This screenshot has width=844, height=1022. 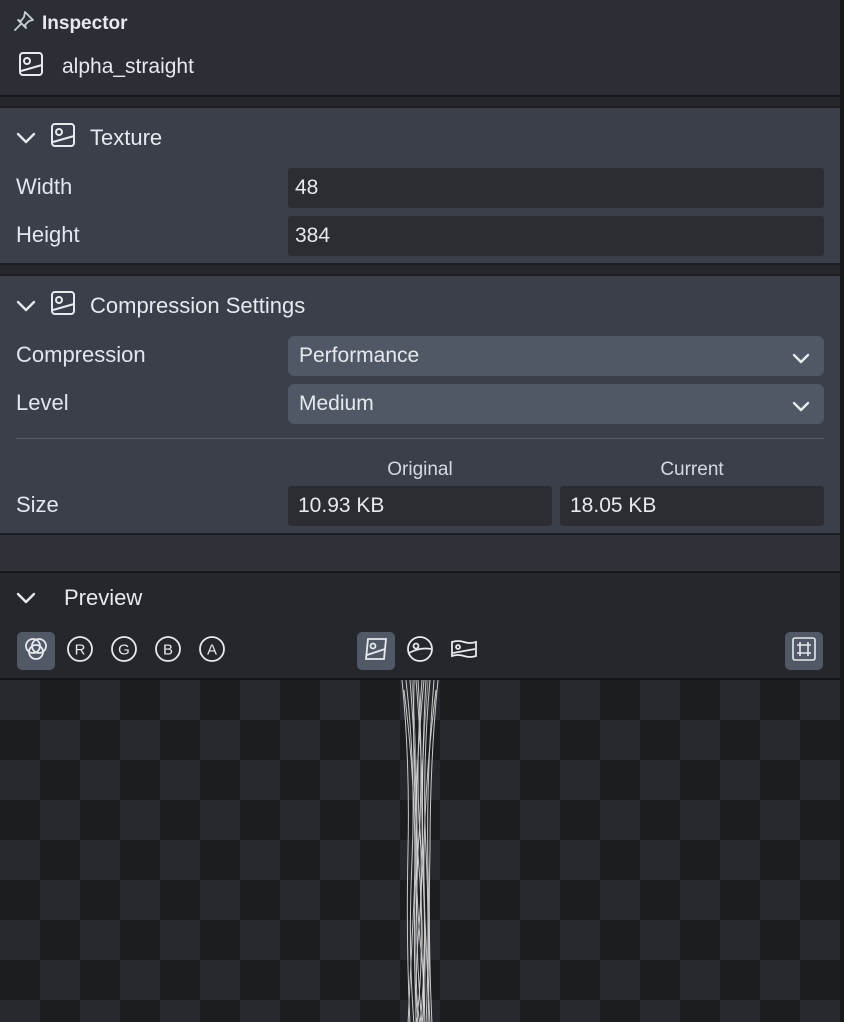 I want to click on r-channel-button: R, so click(x=80, y=651).